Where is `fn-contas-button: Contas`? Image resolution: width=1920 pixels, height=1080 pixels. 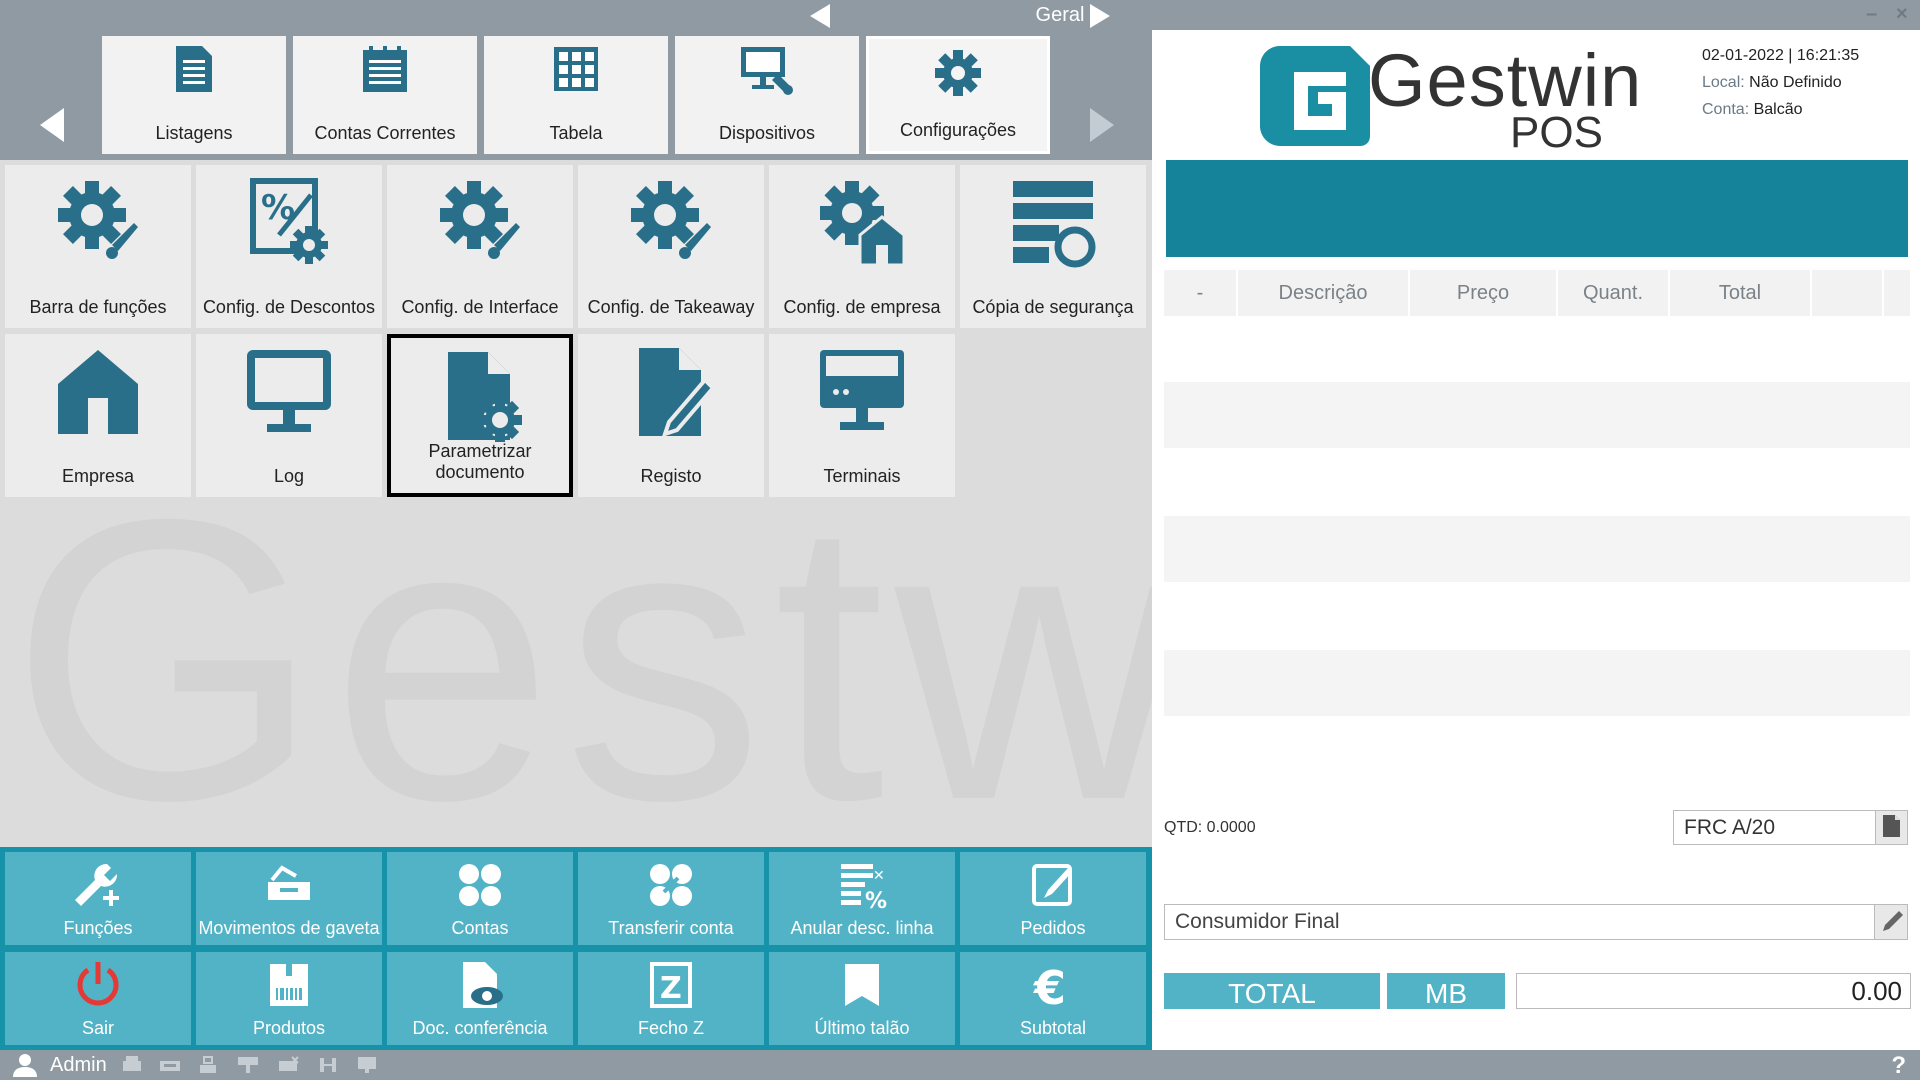 fn-contas-button: Contas is located at coordinates (480, 898).